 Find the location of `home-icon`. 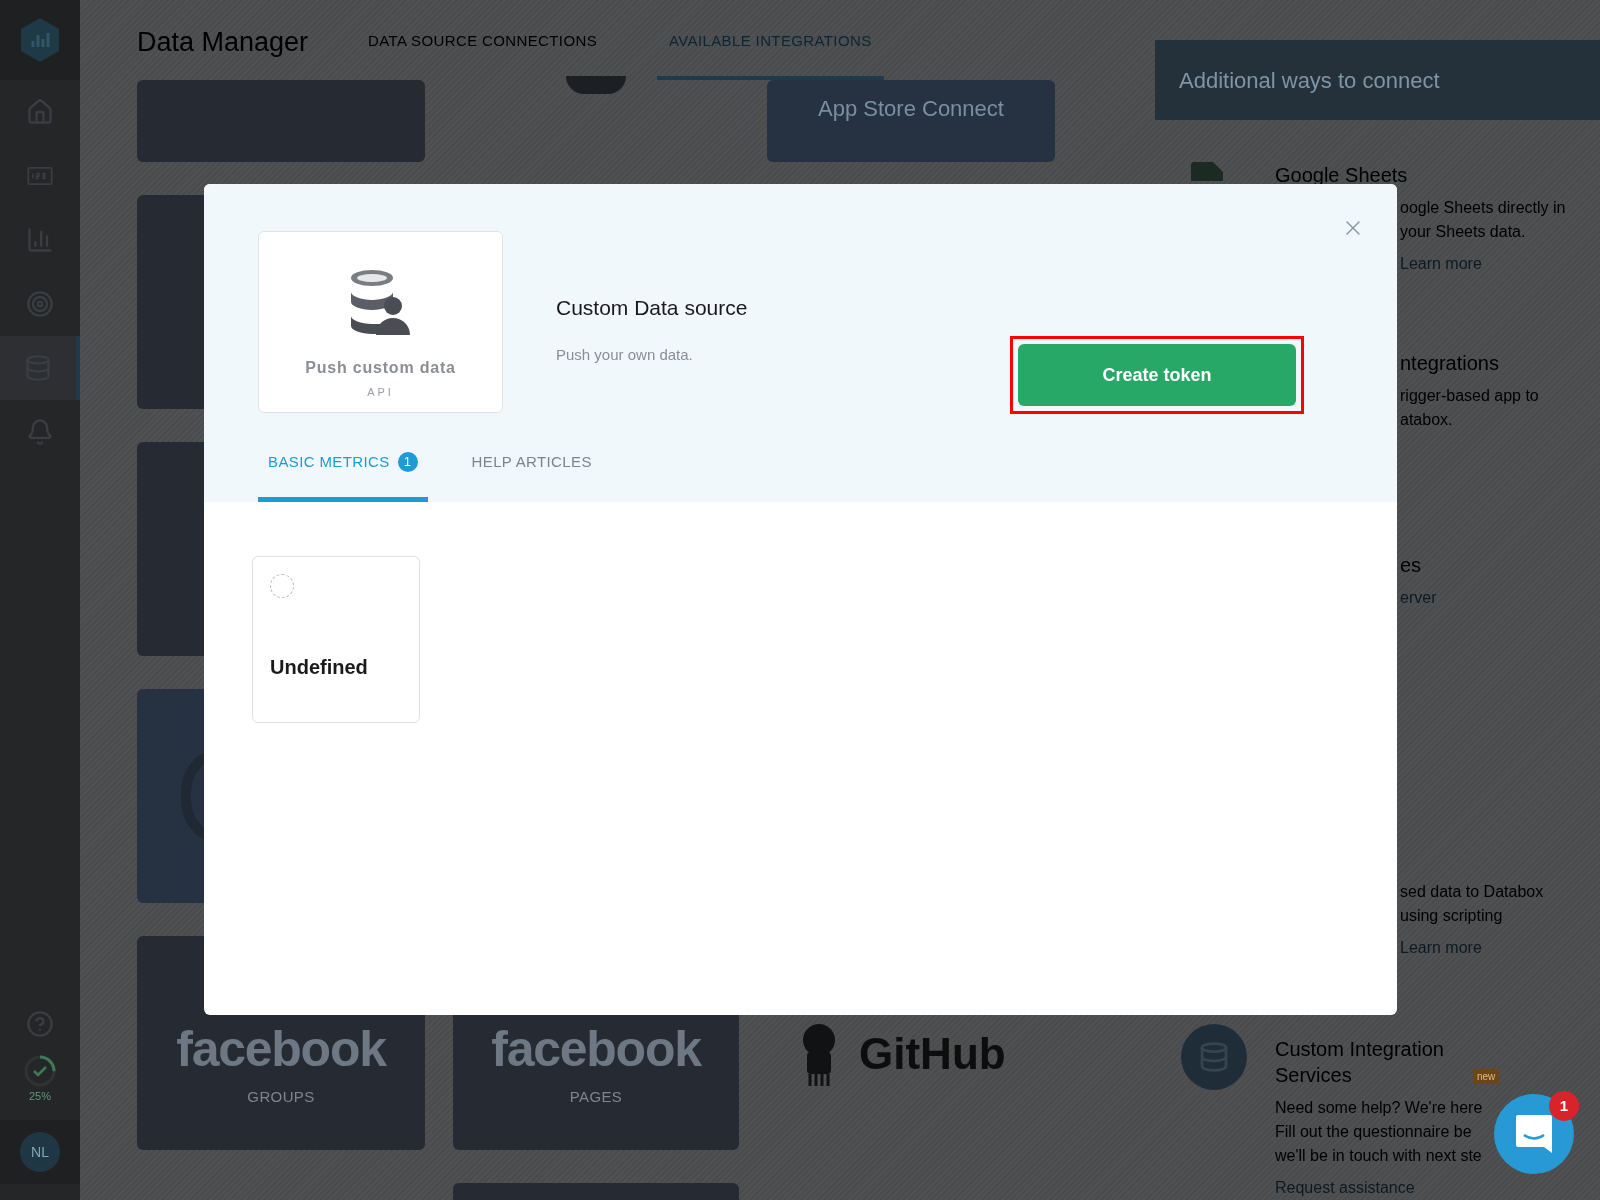

home-icon is located at coordinates (40, 112).